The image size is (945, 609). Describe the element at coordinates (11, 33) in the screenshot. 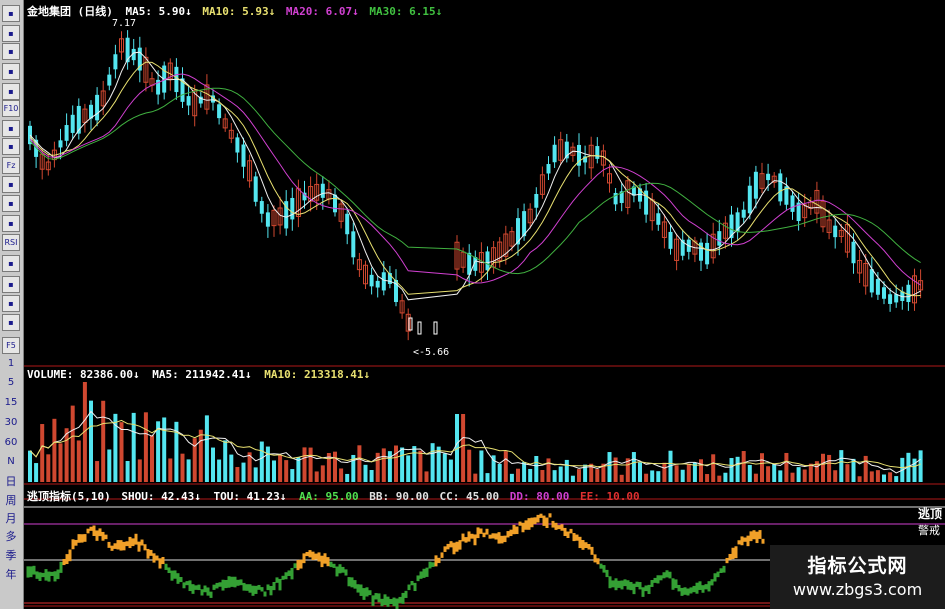

I see `bar-icon: ▪` at that location.